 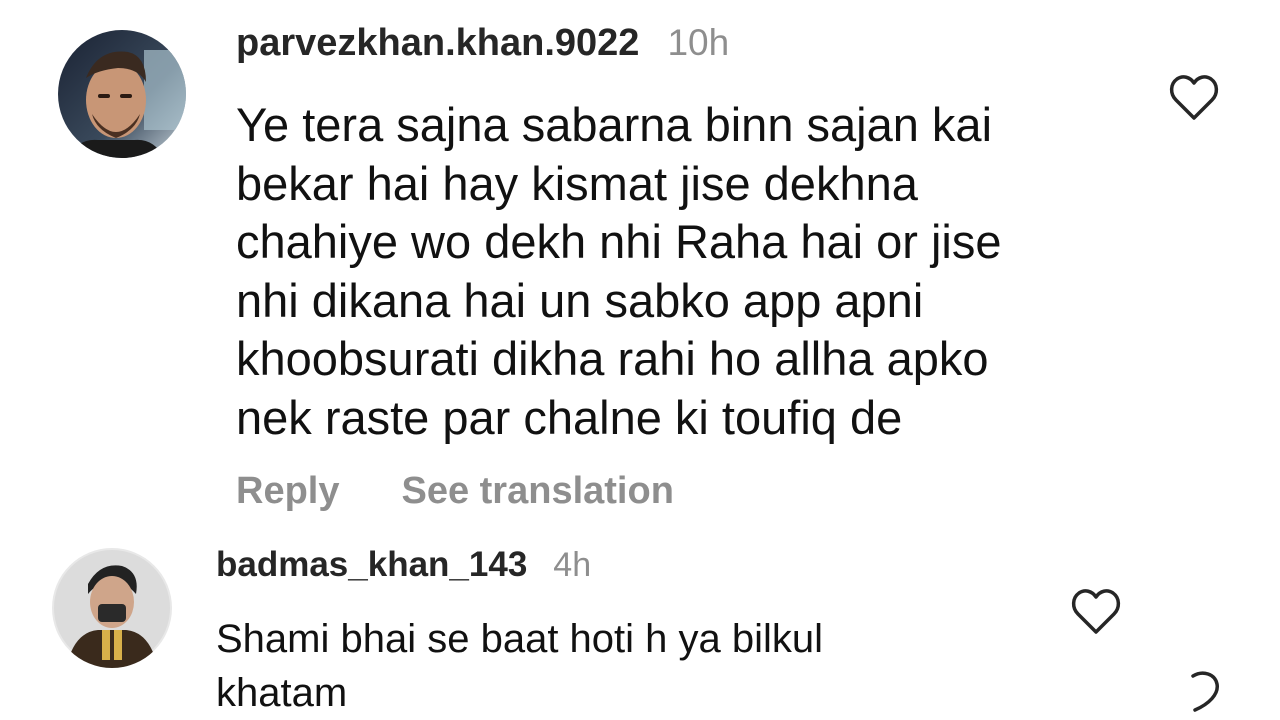 I want to click on comment-text-line: nhi dikana hai un sabko app apni, so click(x=580, y=300).